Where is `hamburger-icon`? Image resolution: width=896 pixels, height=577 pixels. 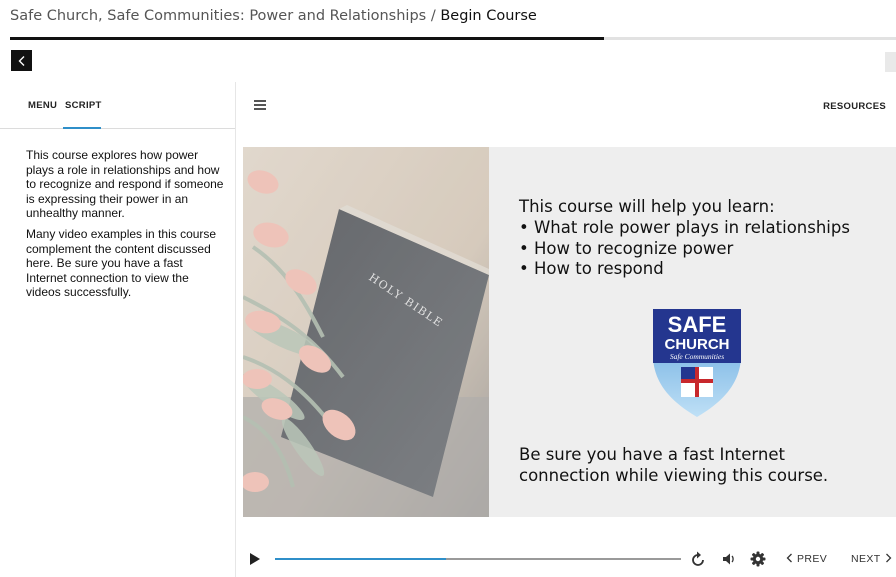 hamburger-icon is located at coordinates (260, 105).